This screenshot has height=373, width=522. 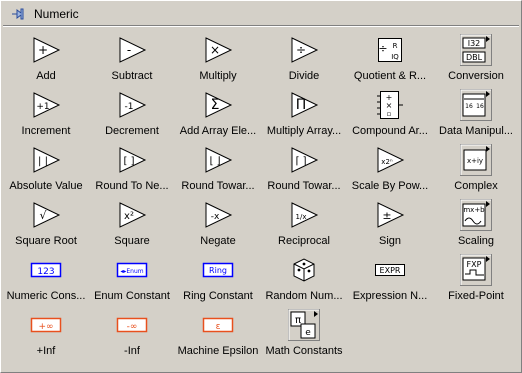 I want to click on scaling-subpalette-icon: mx+b, so click(x=476, y=215).